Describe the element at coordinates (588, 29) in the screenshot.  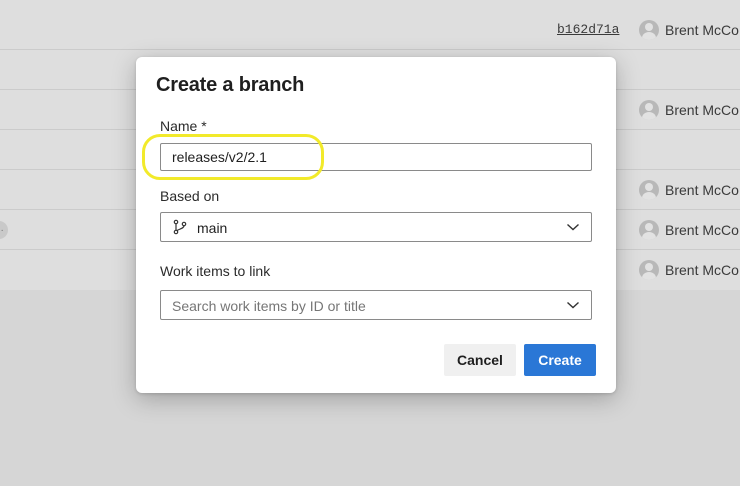
I see `commit-id-link: b162d71a` at that location.